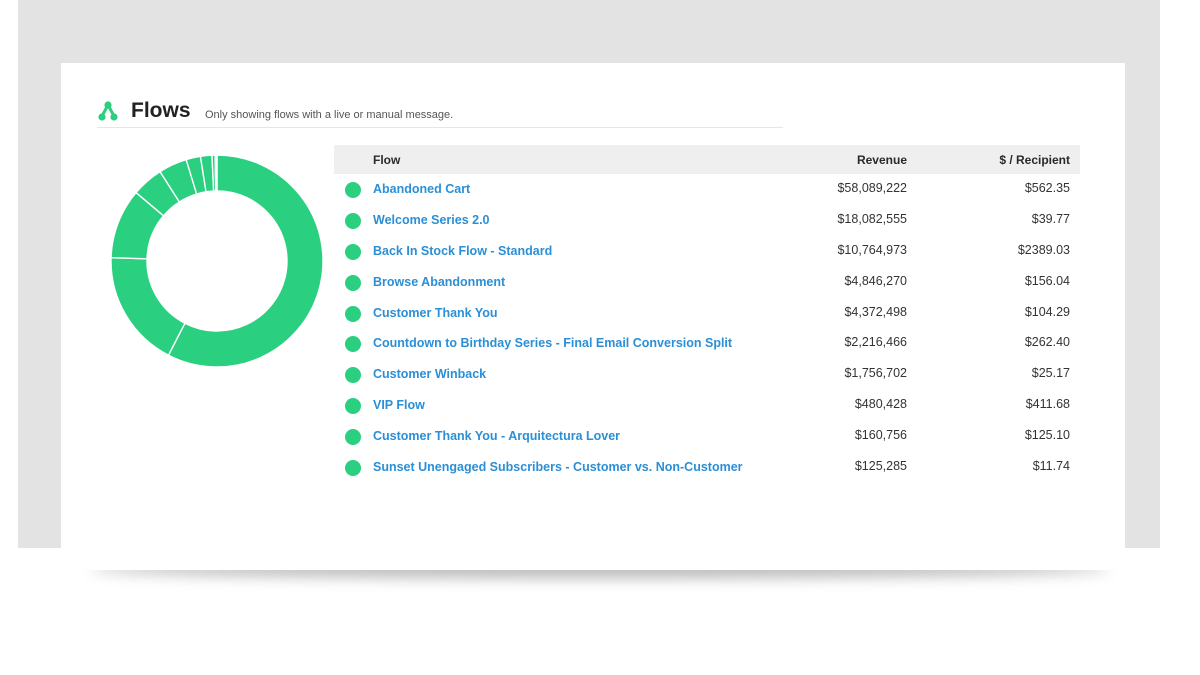  What do you see at coordinates (386, 160) in the screenshot?
I see `column-header-flow: Flow` at bounding box center [386, 160].